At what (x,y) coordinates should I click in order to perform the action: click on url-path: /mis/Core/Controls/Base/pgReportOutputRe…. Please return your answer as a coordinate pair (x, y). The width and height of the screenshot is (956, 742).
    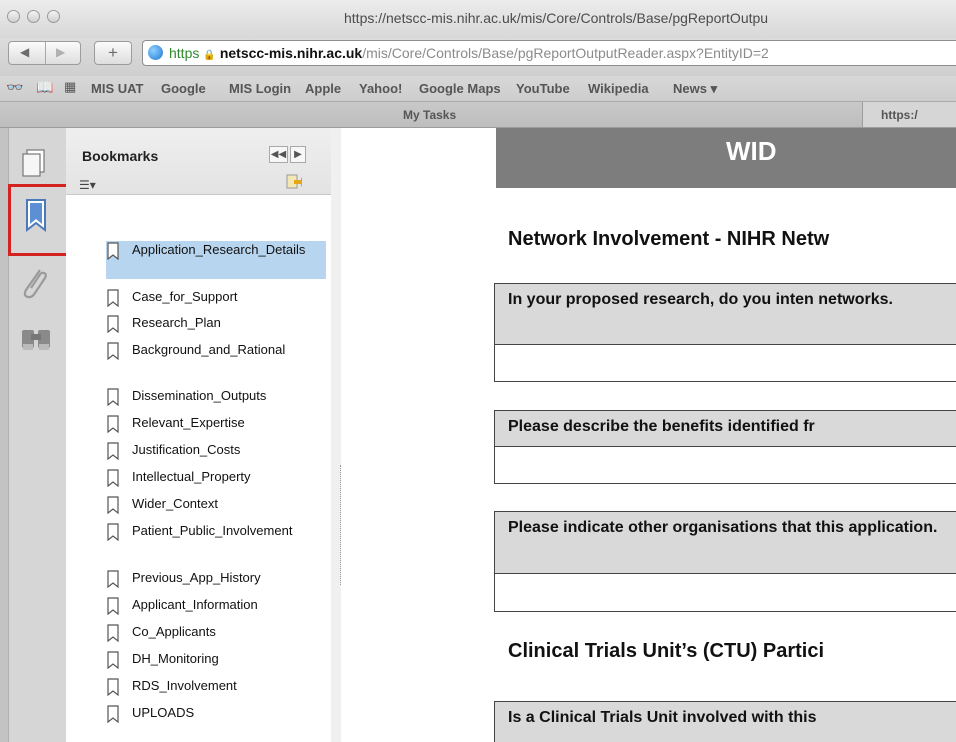
    Looking at the image, I should click on (565, 53).